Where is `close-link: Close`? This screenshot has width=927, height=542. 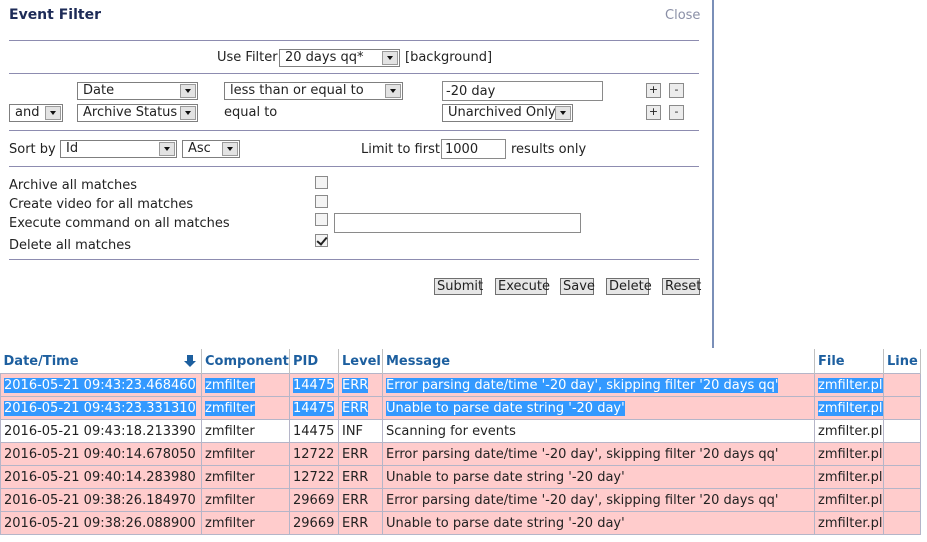 close-link: Close is located at coordinates (682, 15).